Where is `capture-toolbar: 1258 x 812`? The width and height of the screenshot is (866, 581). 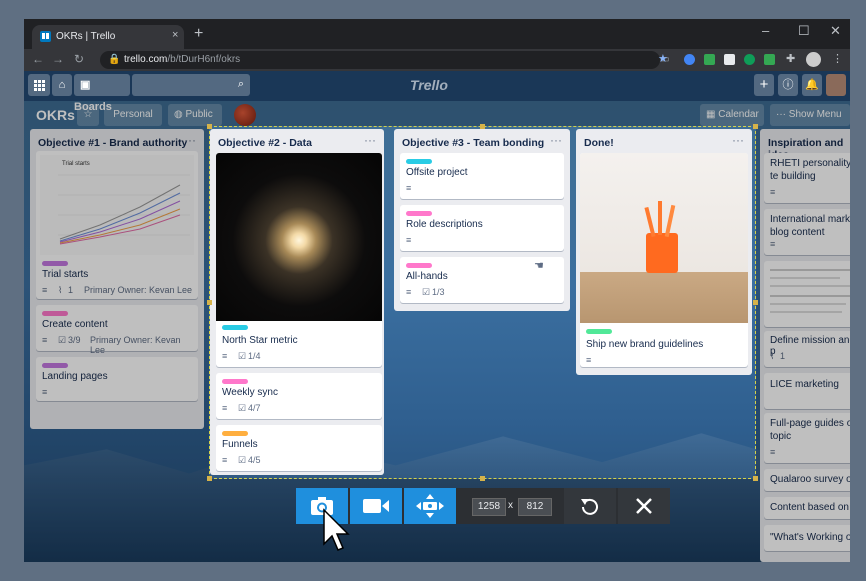
capture-toolbar: 1258 x 812 is located at coordinates (483, 506).